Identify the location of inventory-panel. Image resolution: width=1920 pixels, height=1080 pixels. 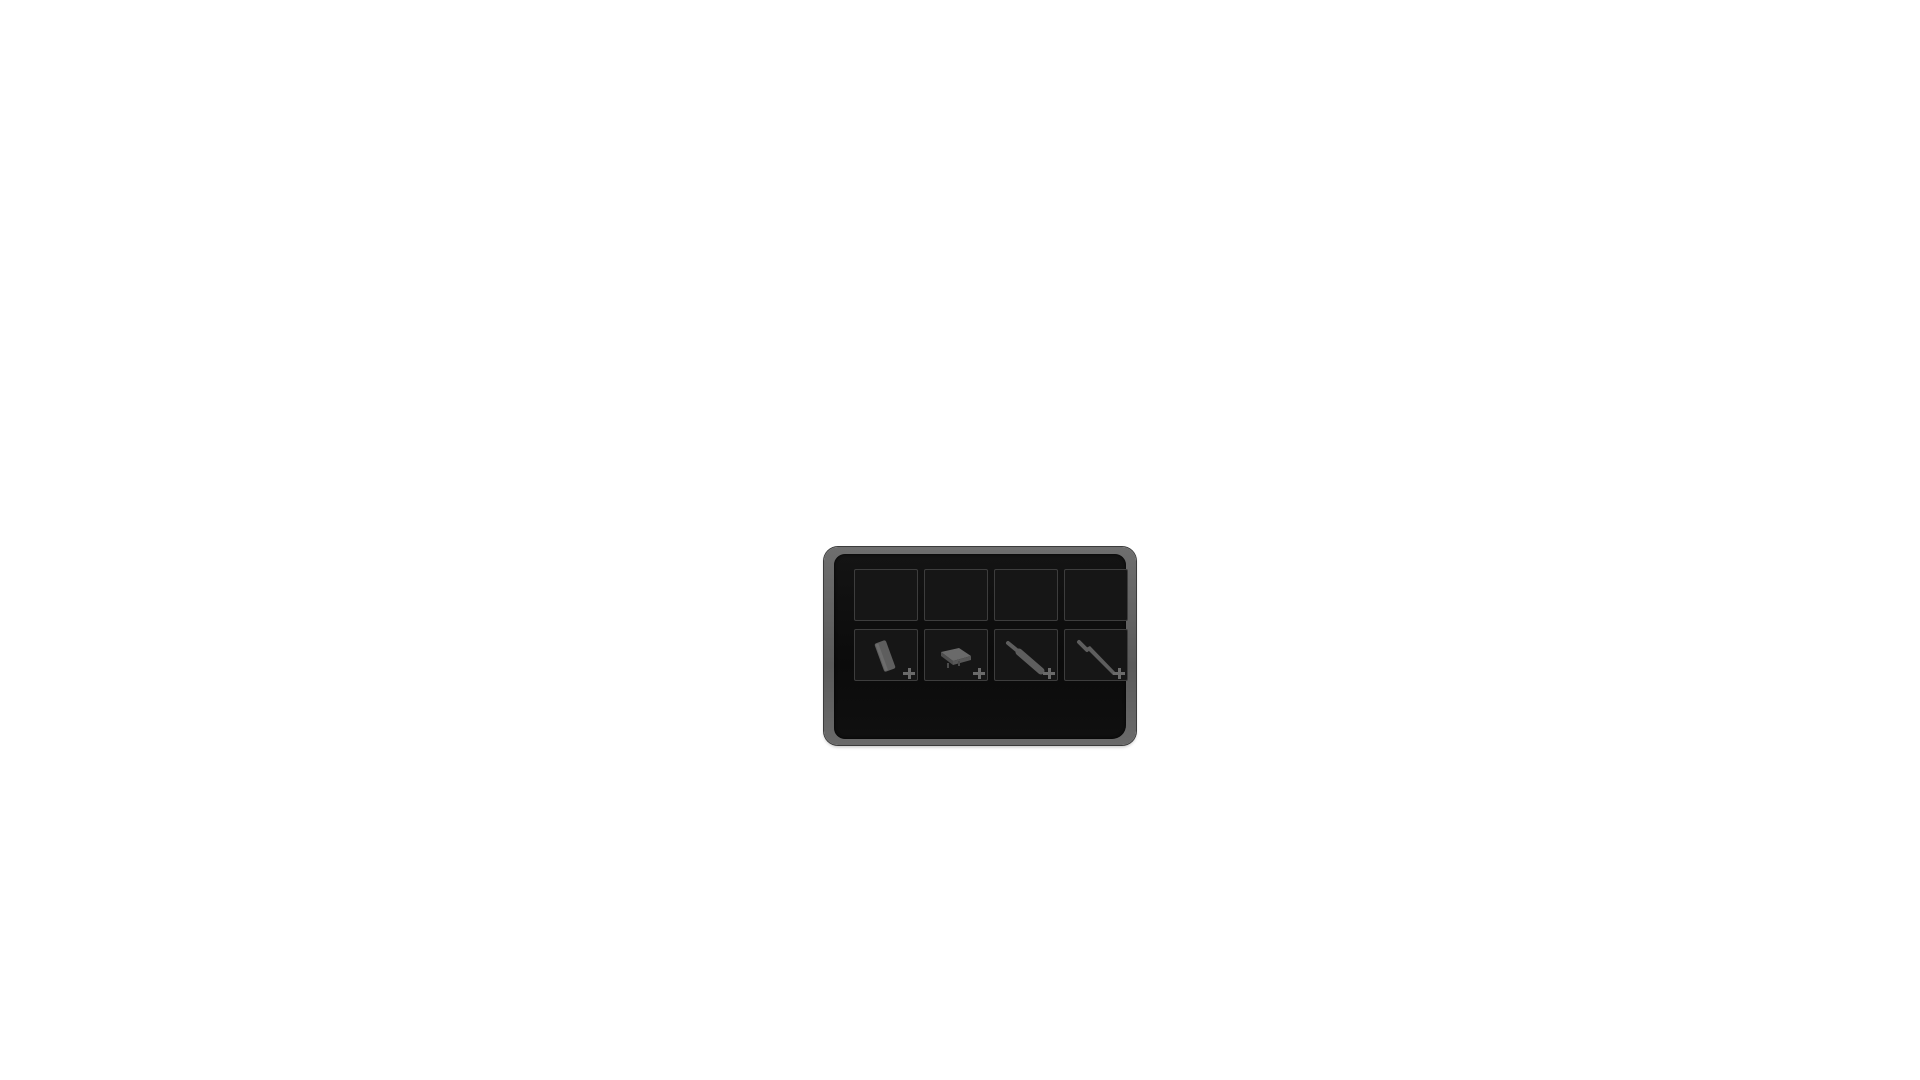
(980, 646).